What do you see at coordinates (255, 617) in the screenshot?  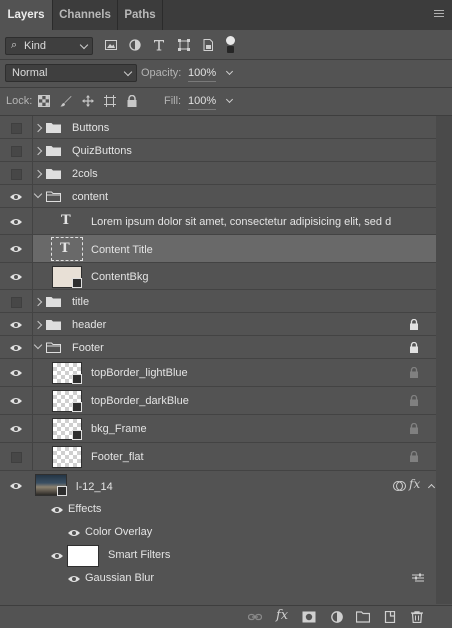 I see `link-layers-icon` at bounding box center [255, 617].